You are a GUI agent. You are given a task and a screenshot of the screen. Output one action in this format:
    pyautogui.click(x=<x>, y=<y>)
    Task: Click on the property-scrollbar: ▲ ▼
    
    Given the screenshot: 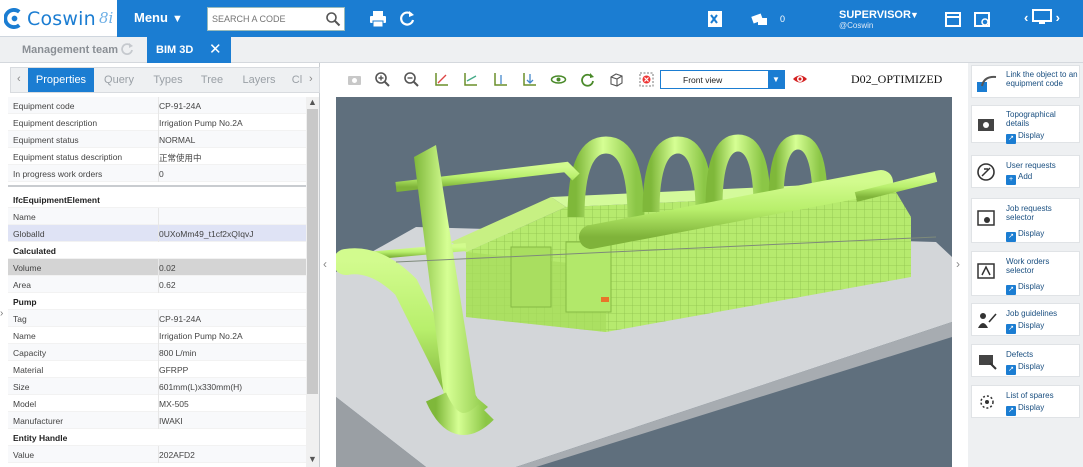 What is the action you would take?
    pyautogui.click(x=312, y=282)
    